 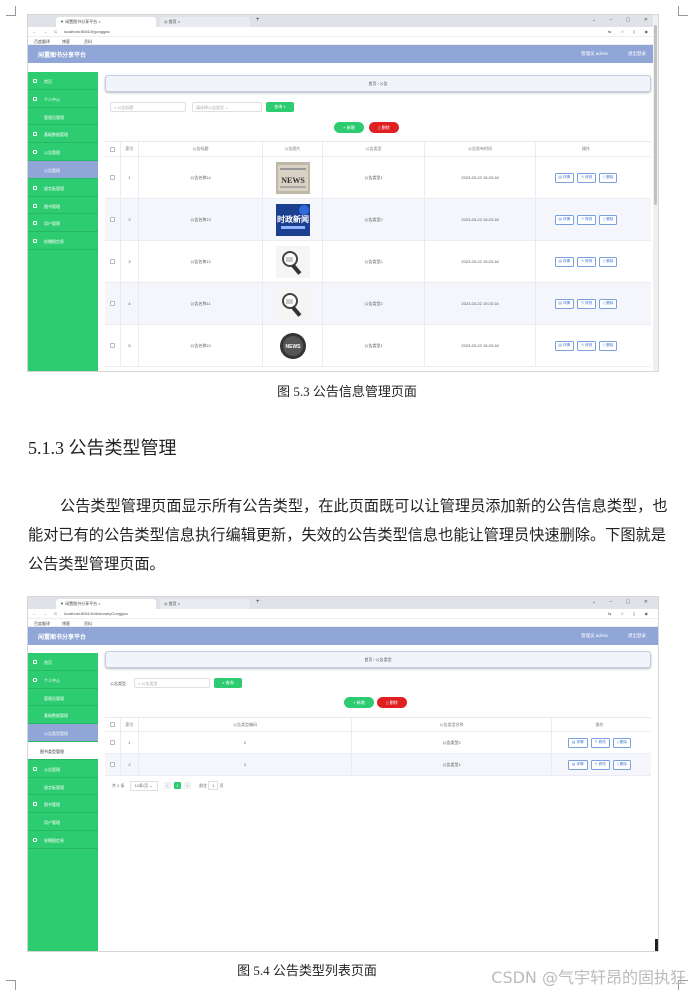 I want to click on row-actions: ▤ 详情 ✎ 修改 ▯ 删除, so click(x=586, y=345).